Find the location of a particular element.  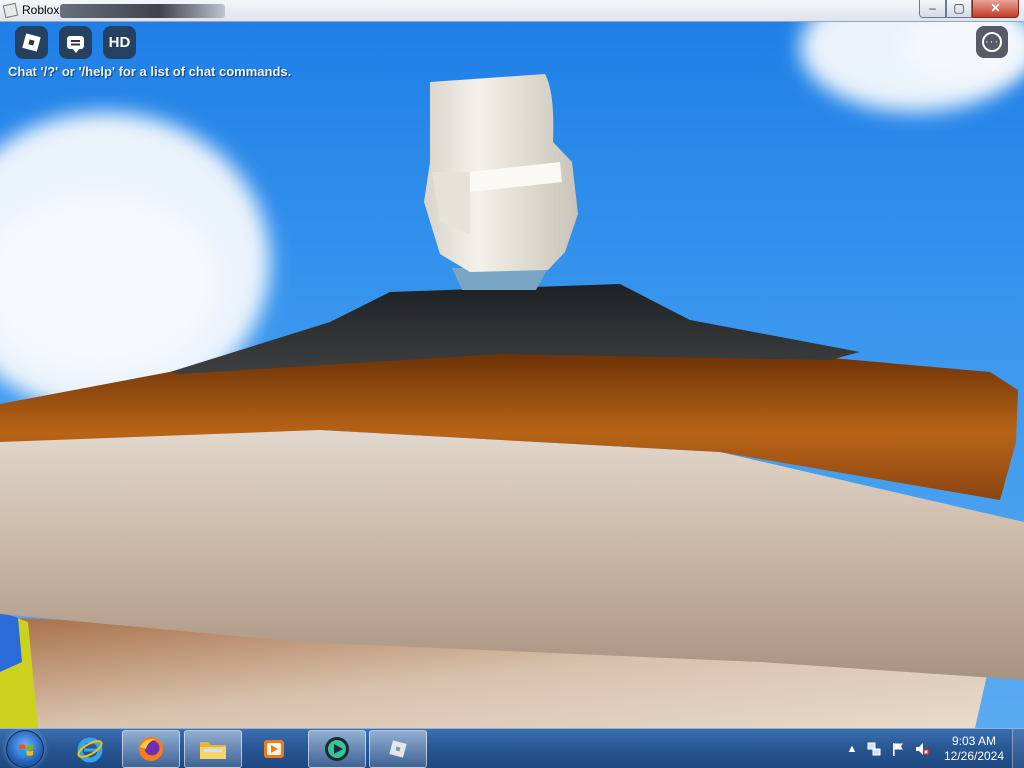

taskbar-firefox is located at coordinates (151, 749).